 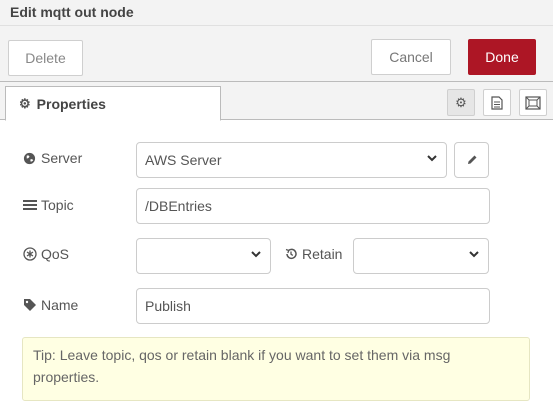 I want to click on edit-server-button, so click(x=471, y=160).